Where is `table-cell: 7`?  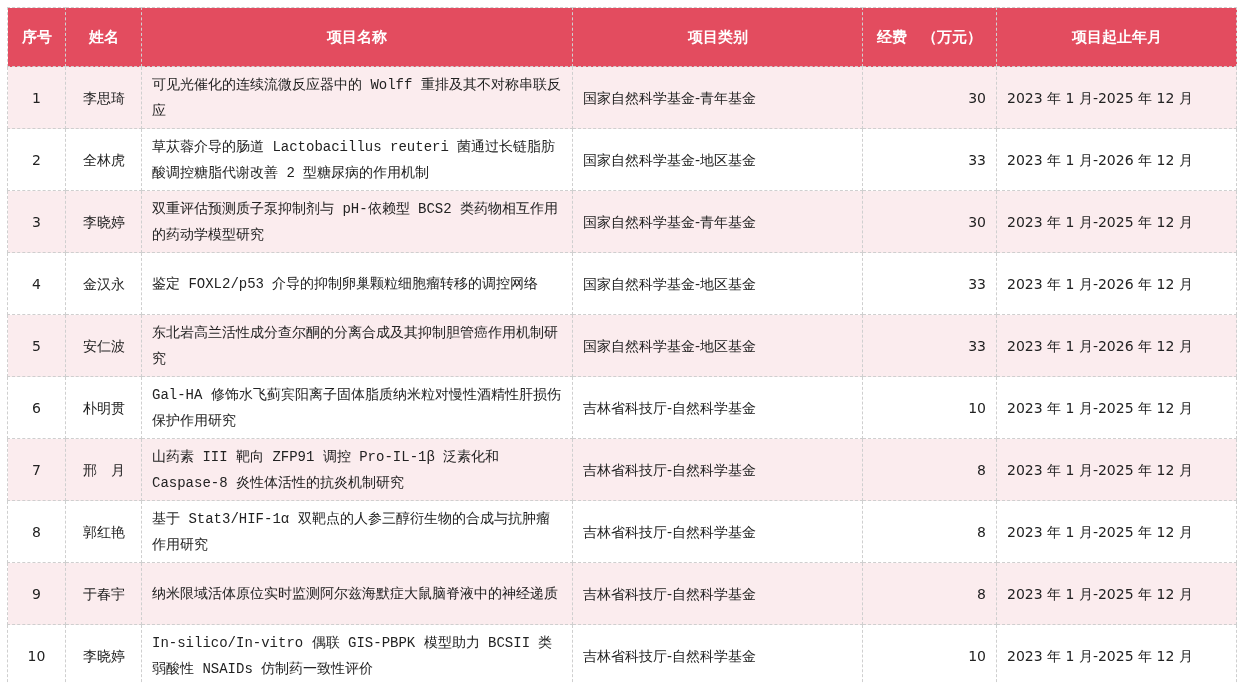 table-cell: 7 is located at coordinates (36, 469).